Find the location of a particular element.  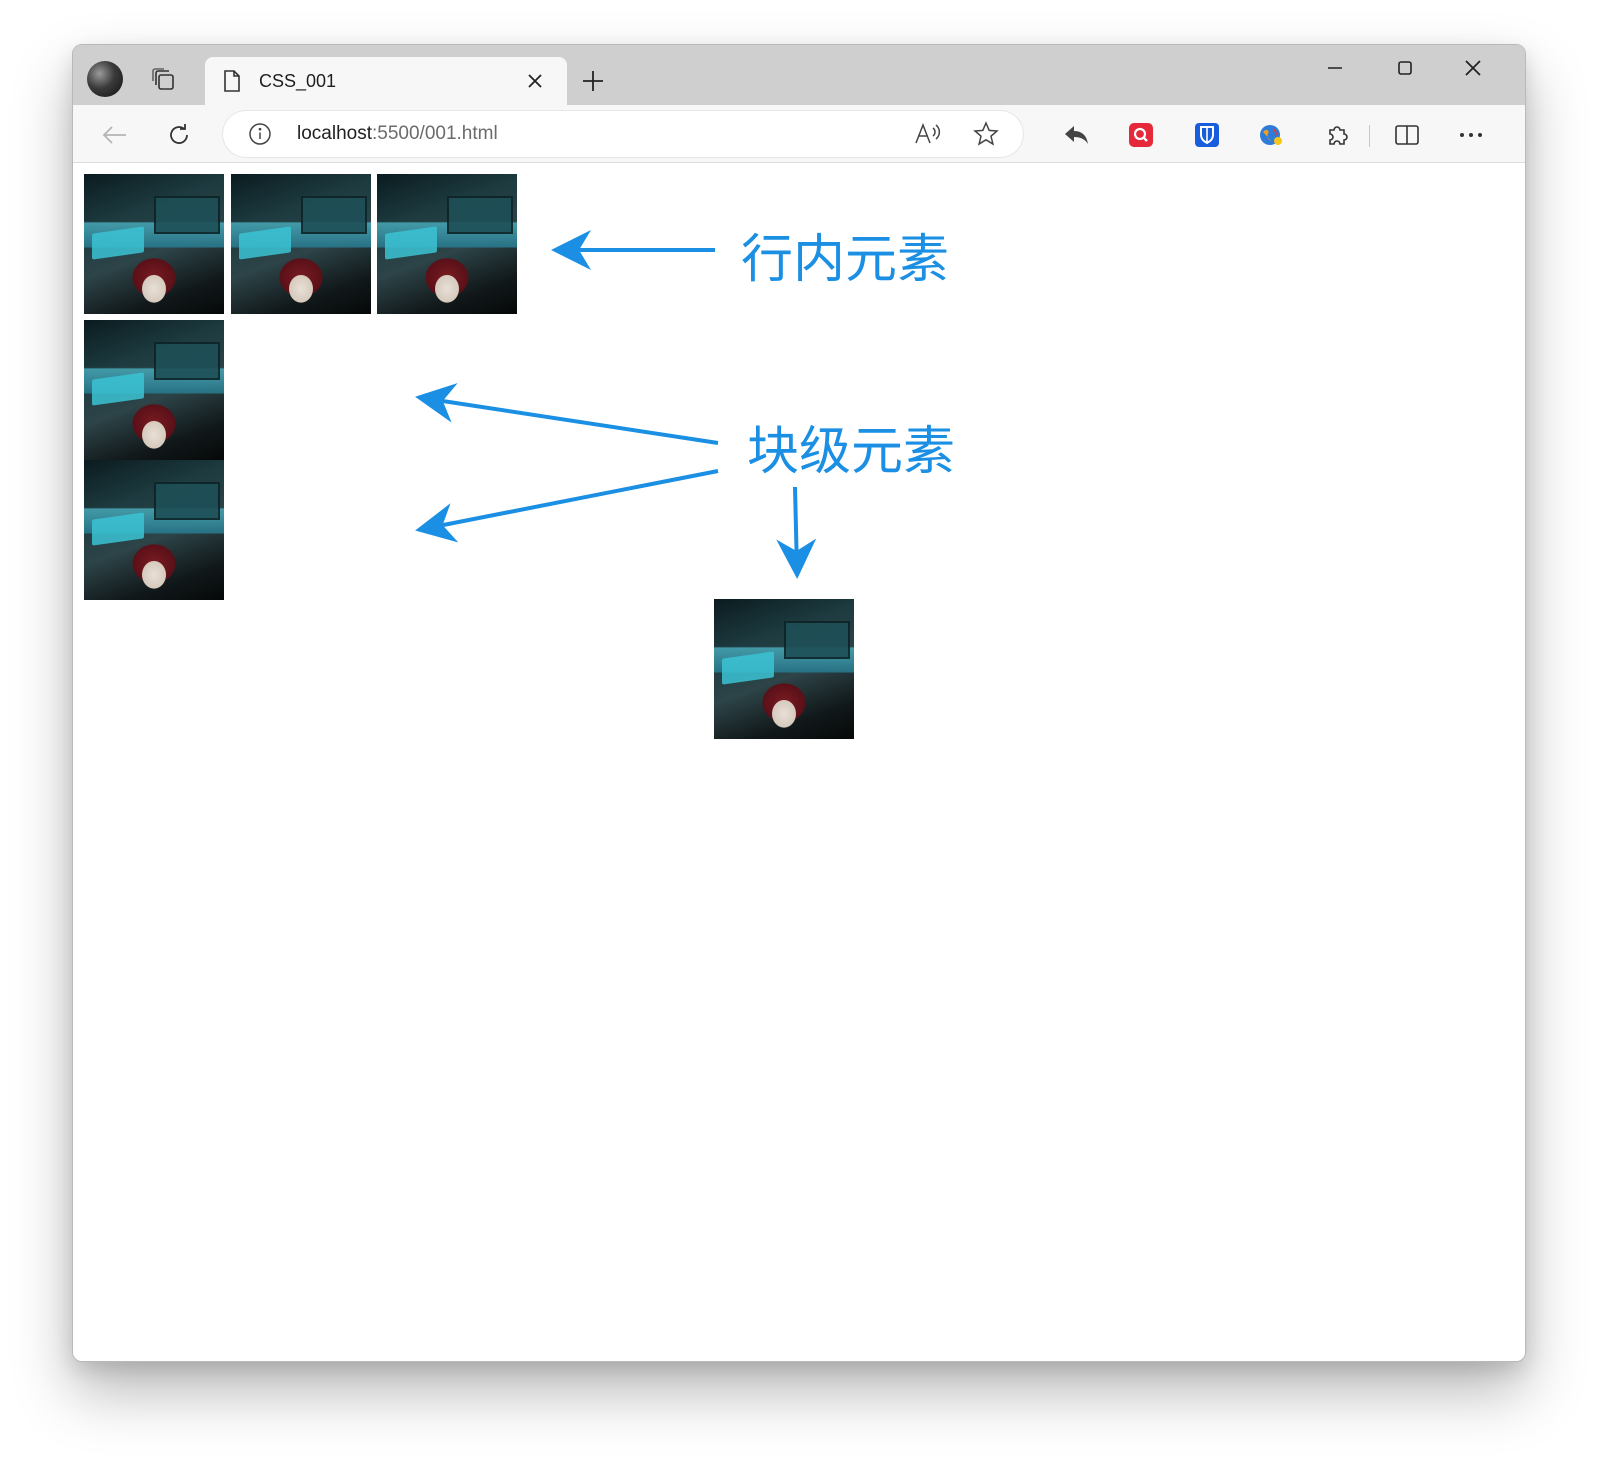

profile-avatar is located at coordinates (105, 79).